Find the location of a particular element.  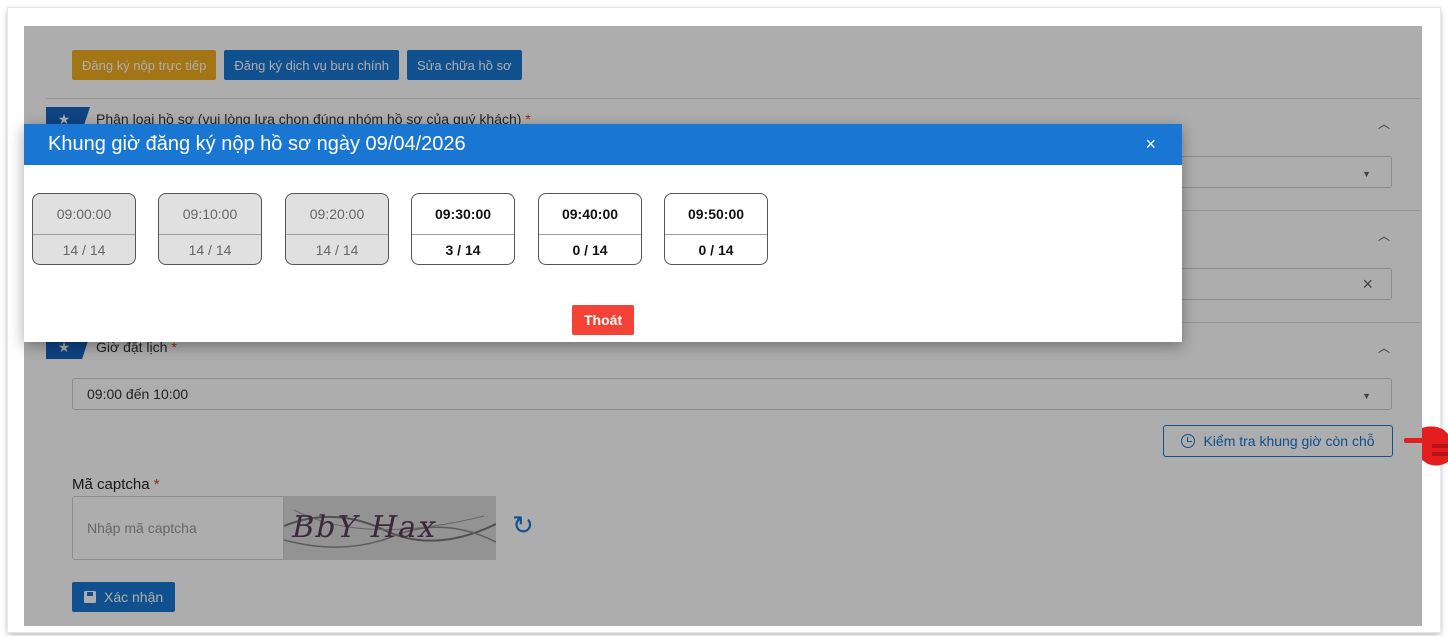

time-slot: 09:40:00 0 / 14 is located at coordinates (590, 229).